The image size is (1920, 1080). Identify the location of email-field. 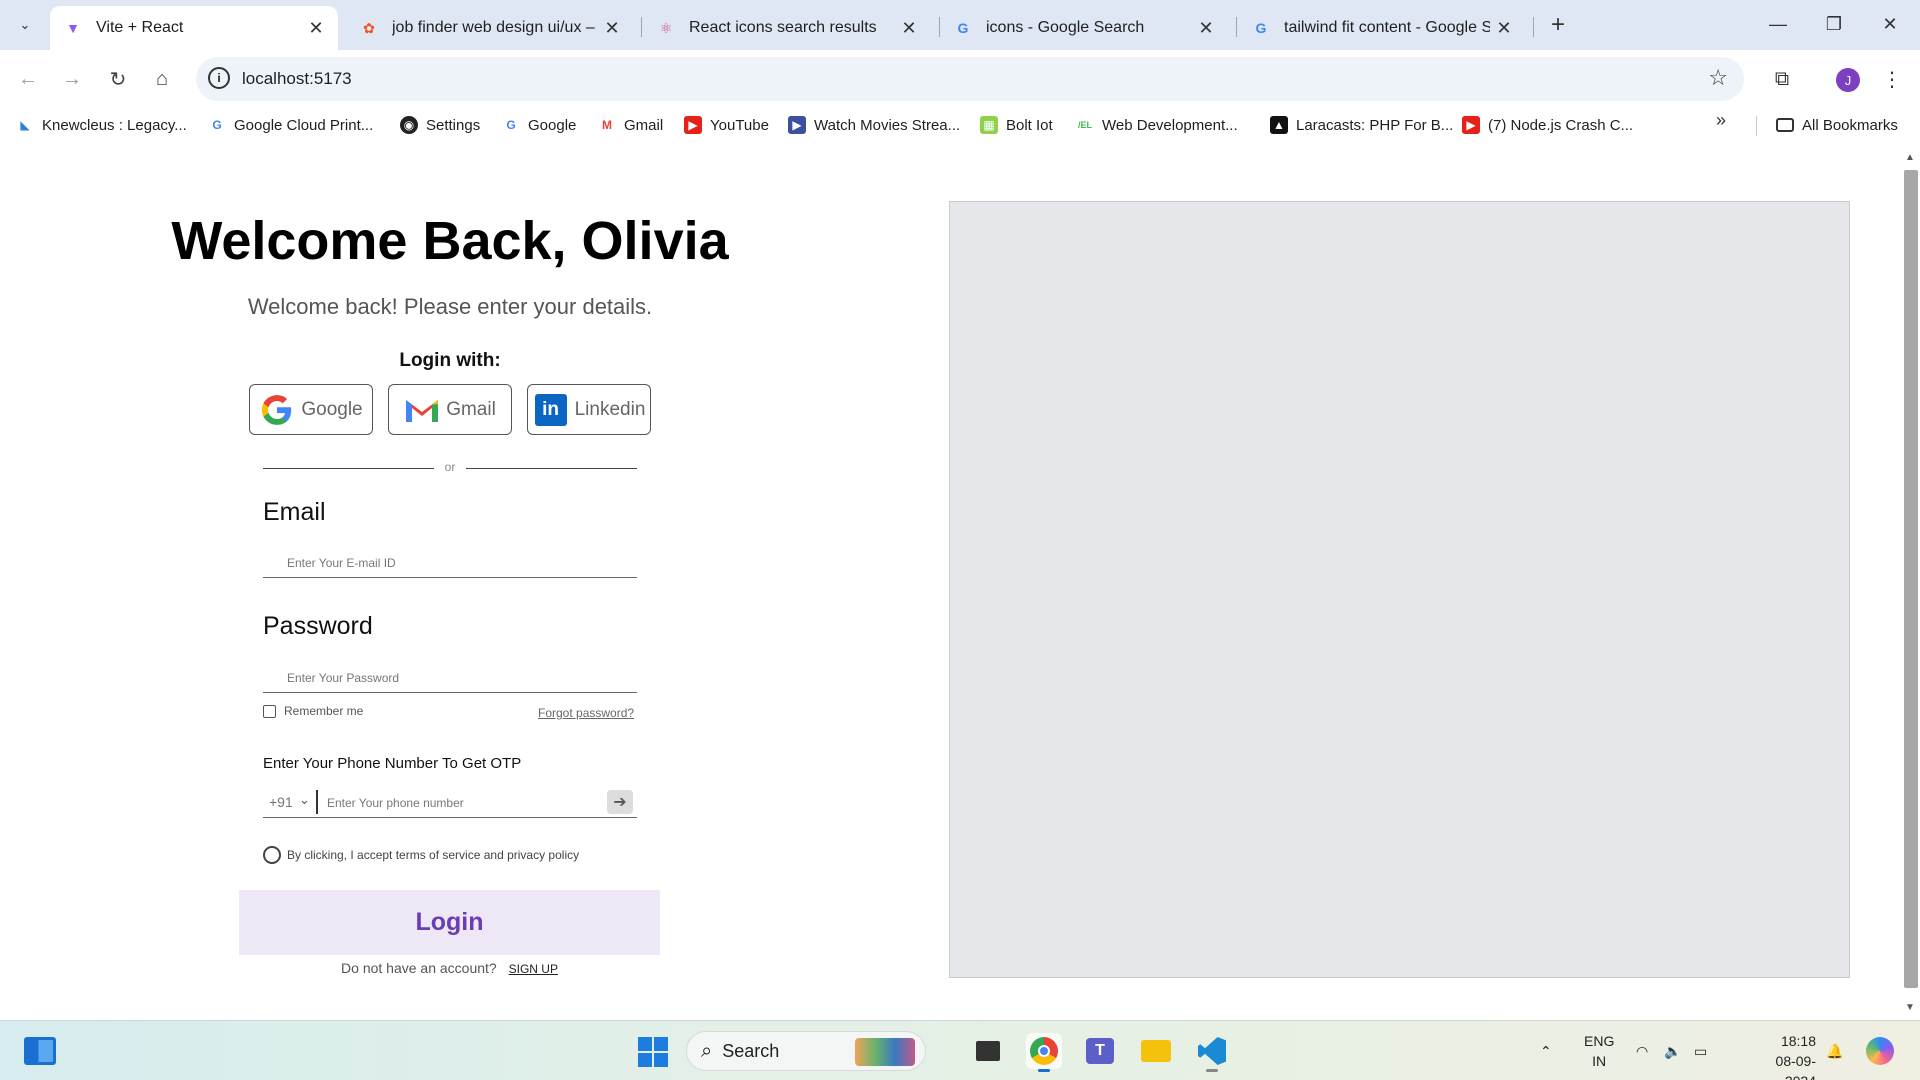
(450, 563).